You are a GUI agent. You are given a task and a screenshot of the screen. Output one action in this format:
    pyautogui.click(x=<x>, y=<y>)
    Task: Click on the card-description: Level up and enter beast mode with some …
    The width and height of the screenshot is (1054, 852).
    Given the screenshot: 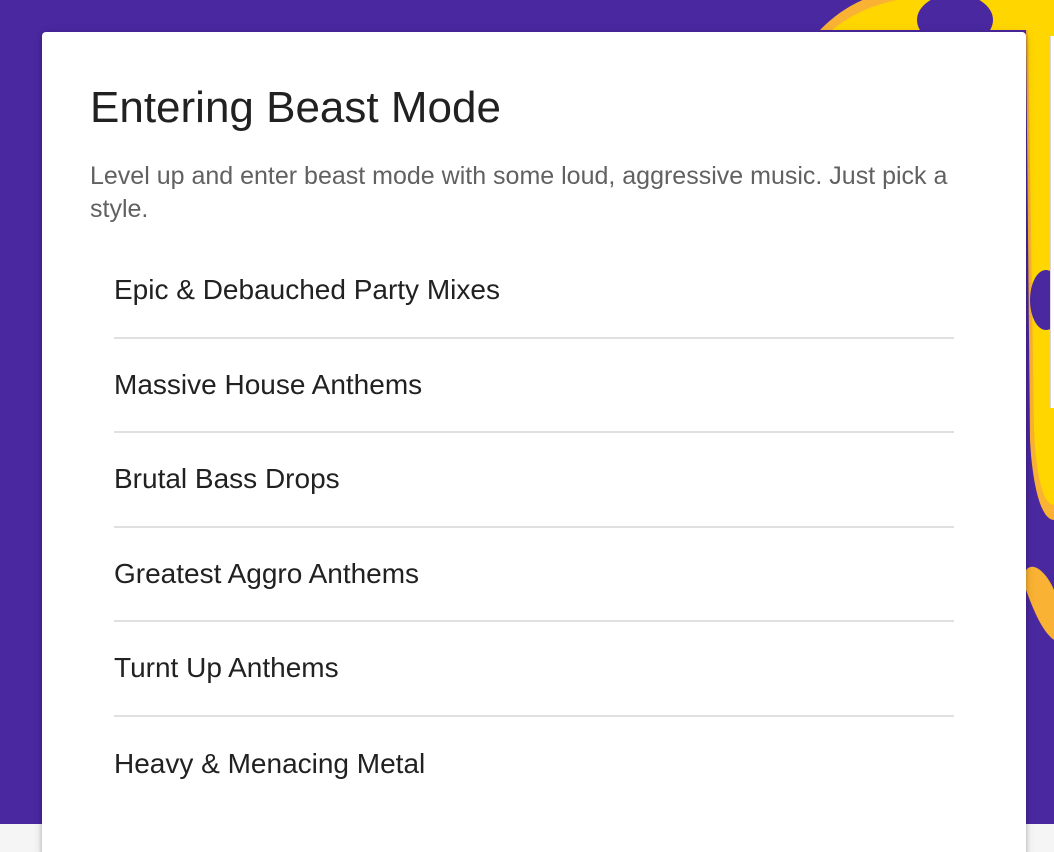 What is the action you would take?
    pyautogui.click(x=519, y=192)
    